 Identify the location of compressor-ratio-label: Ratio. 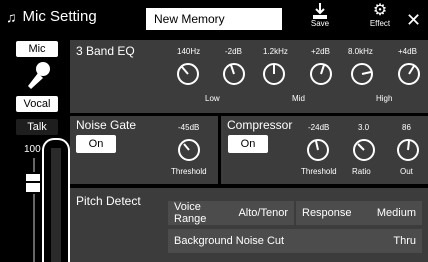
(361, 171).